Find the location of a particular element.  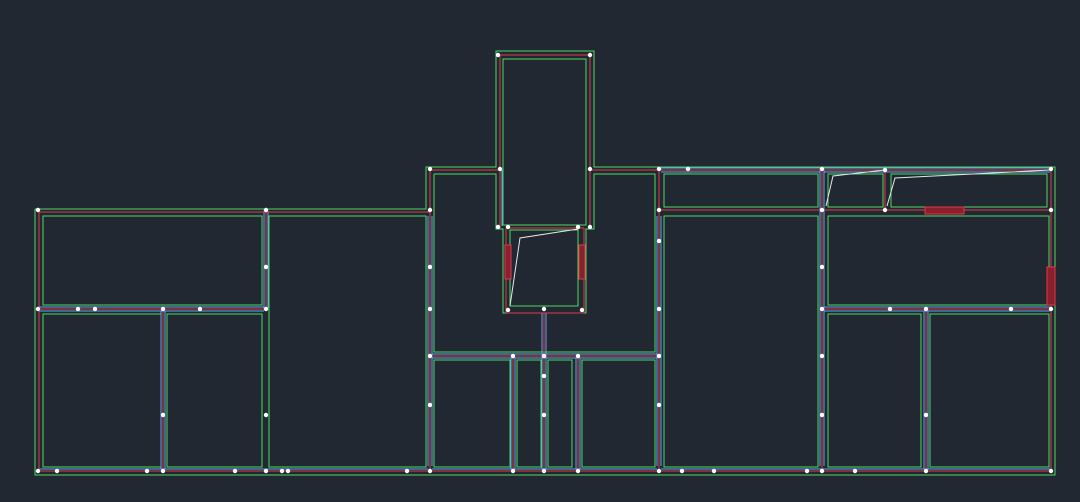

room-top-strip-c is located at coordinates (969, 190).